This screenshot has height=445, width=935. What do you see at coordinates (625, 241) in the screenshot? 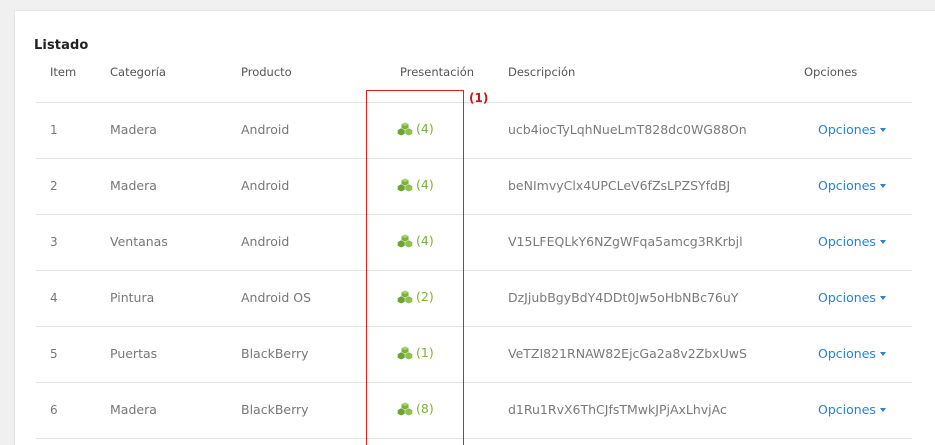
I see `cell-descripcion: V15LFEQLkY6NZgWFqa5amcg3RKrbjl` at bounding box center [625, 241].